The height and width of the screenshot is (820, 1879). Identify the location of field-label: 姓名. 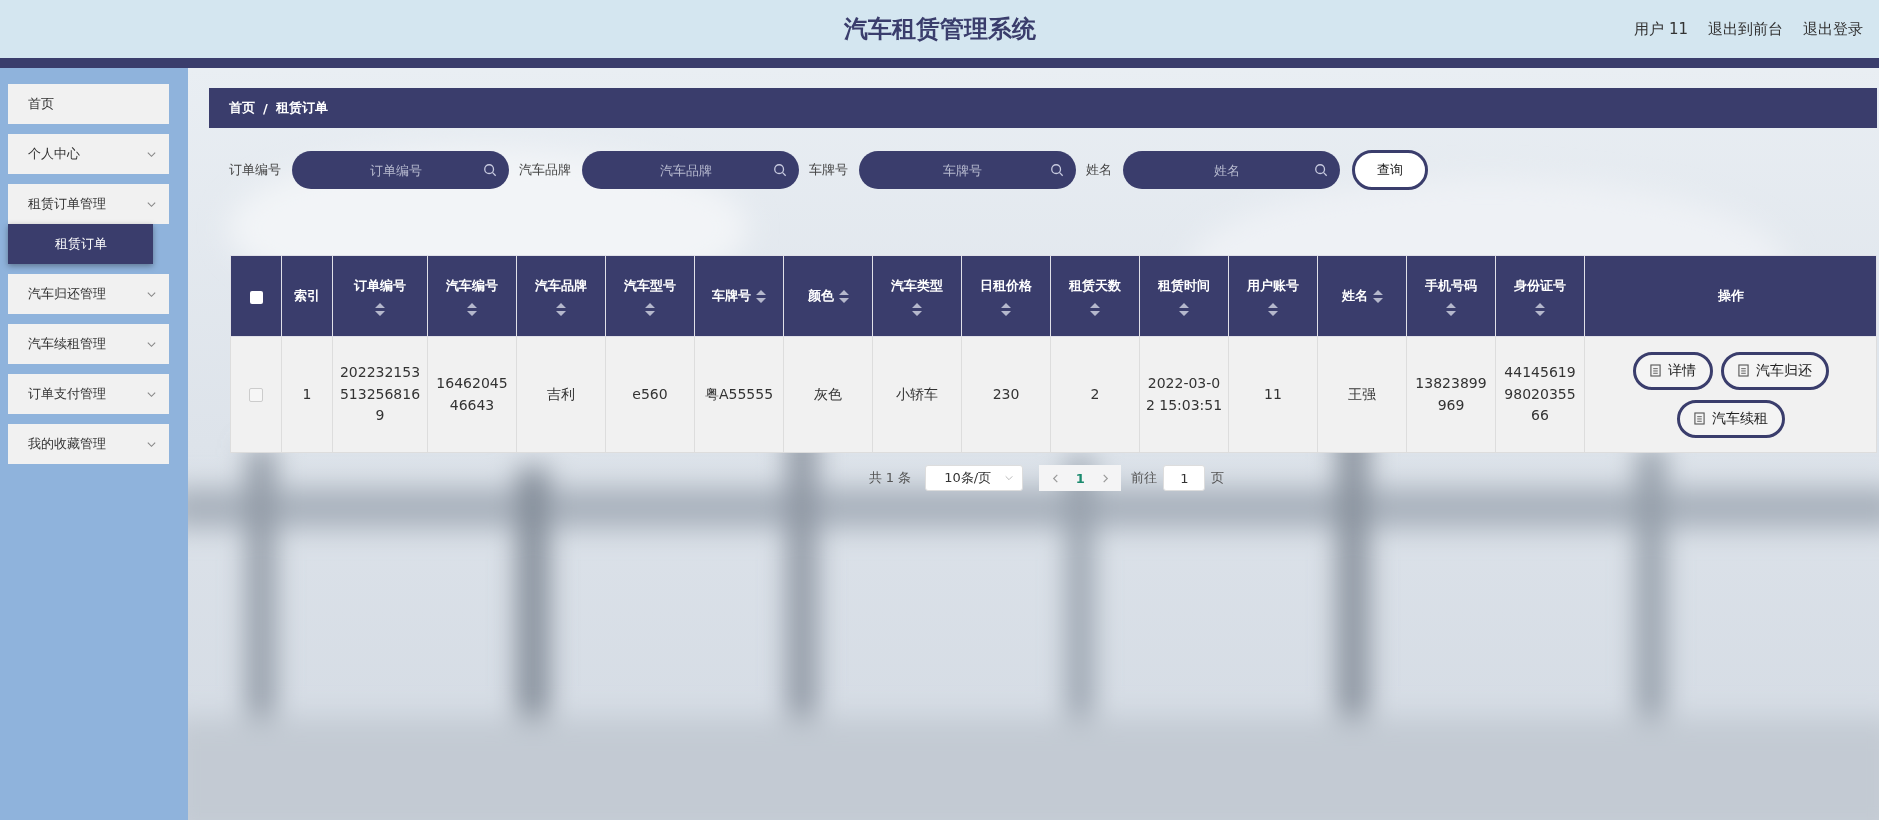
(1099, 170).